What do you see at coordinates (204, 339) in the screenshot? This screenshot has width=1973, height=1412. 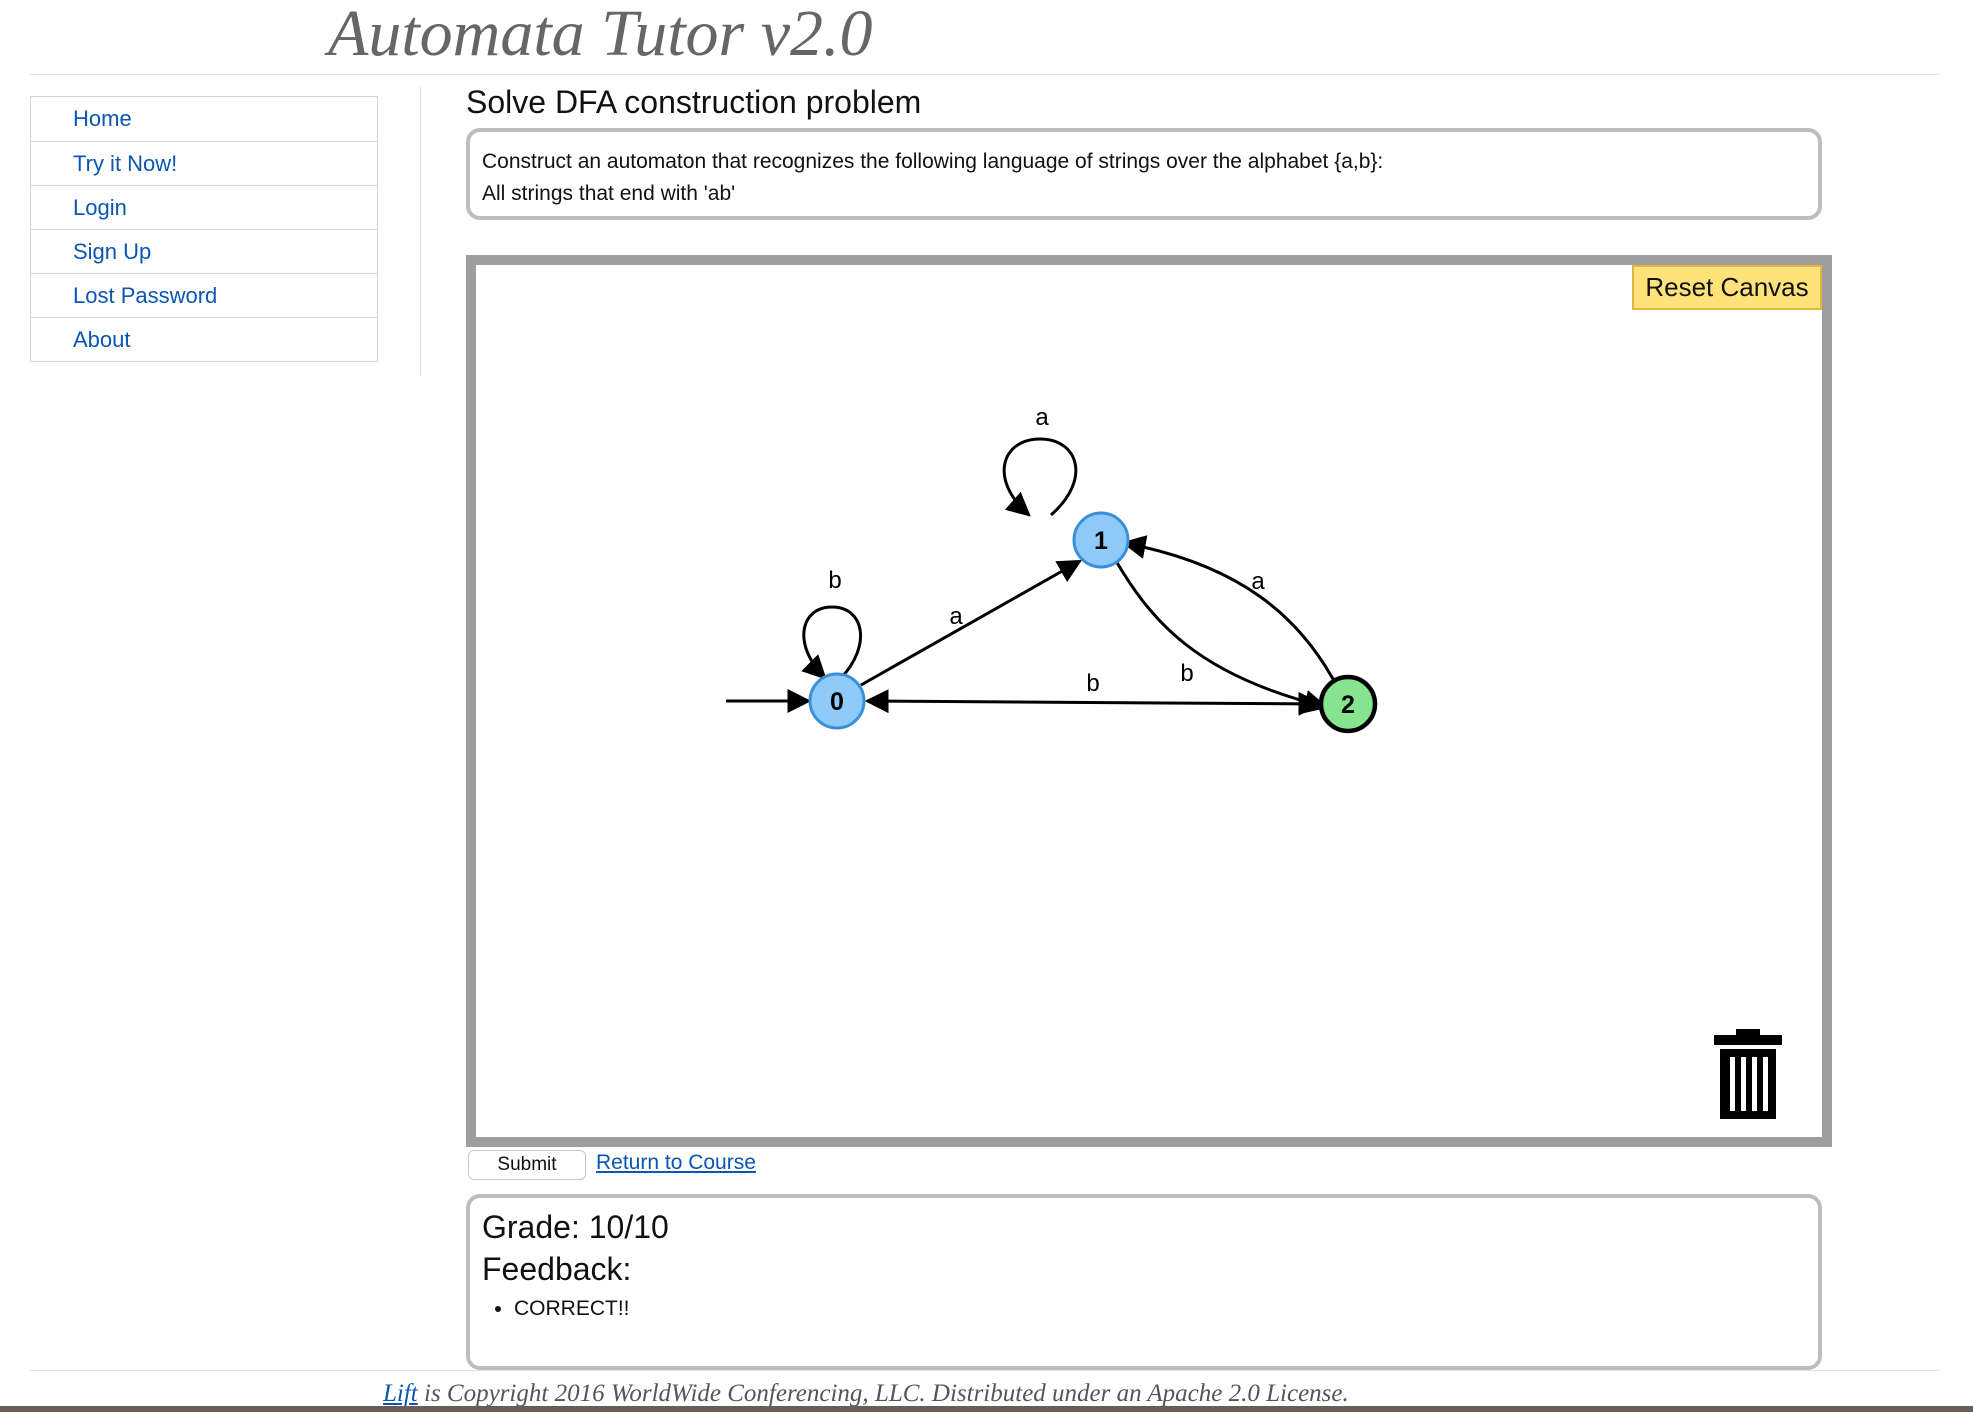 I see `sidebar-item-about: About` at bounding box center [204, 339].